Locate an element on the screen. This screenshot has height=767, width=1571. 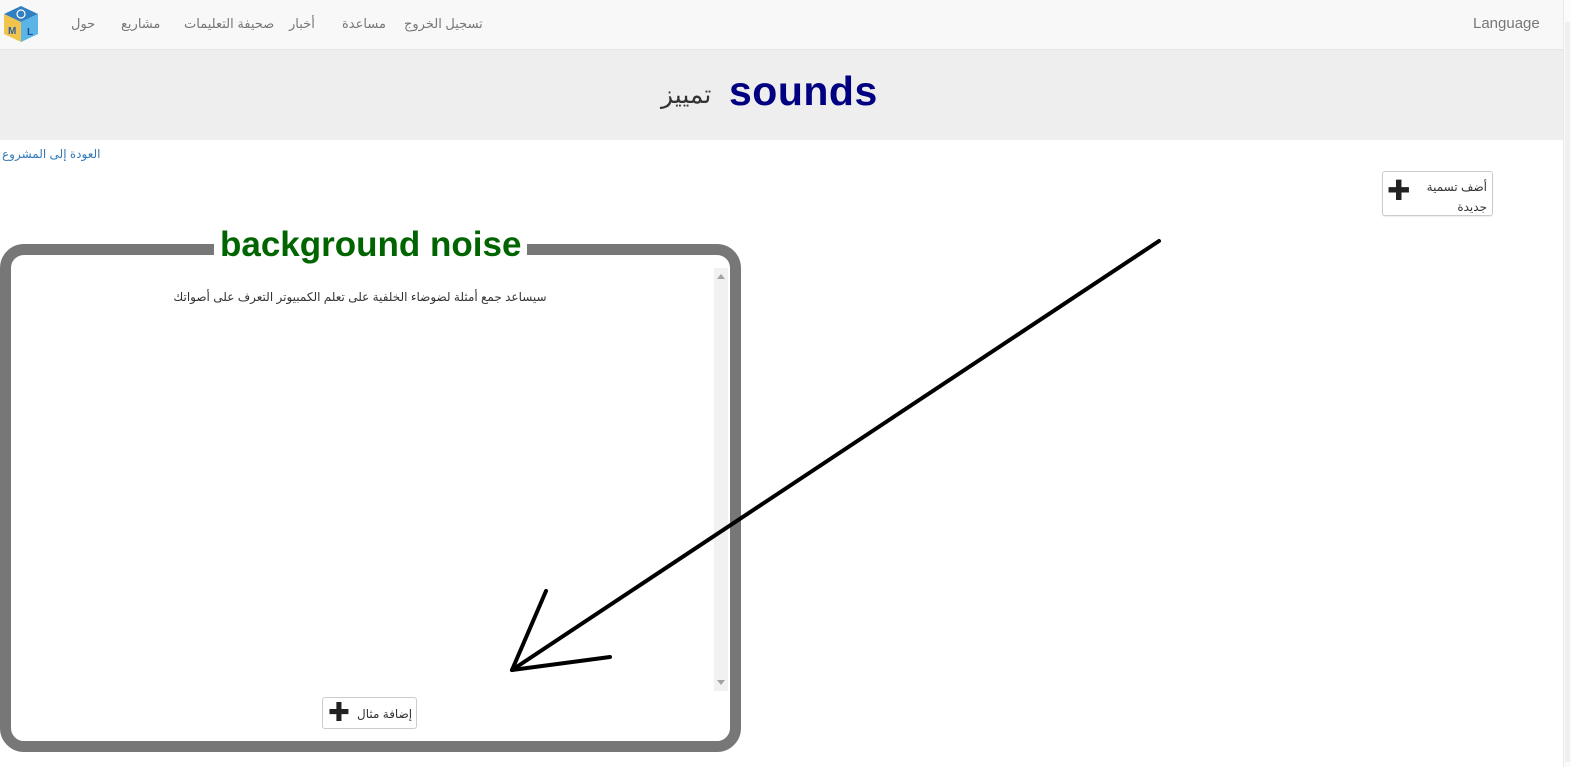
nav-about: حول is located at coordinates (83, 24).